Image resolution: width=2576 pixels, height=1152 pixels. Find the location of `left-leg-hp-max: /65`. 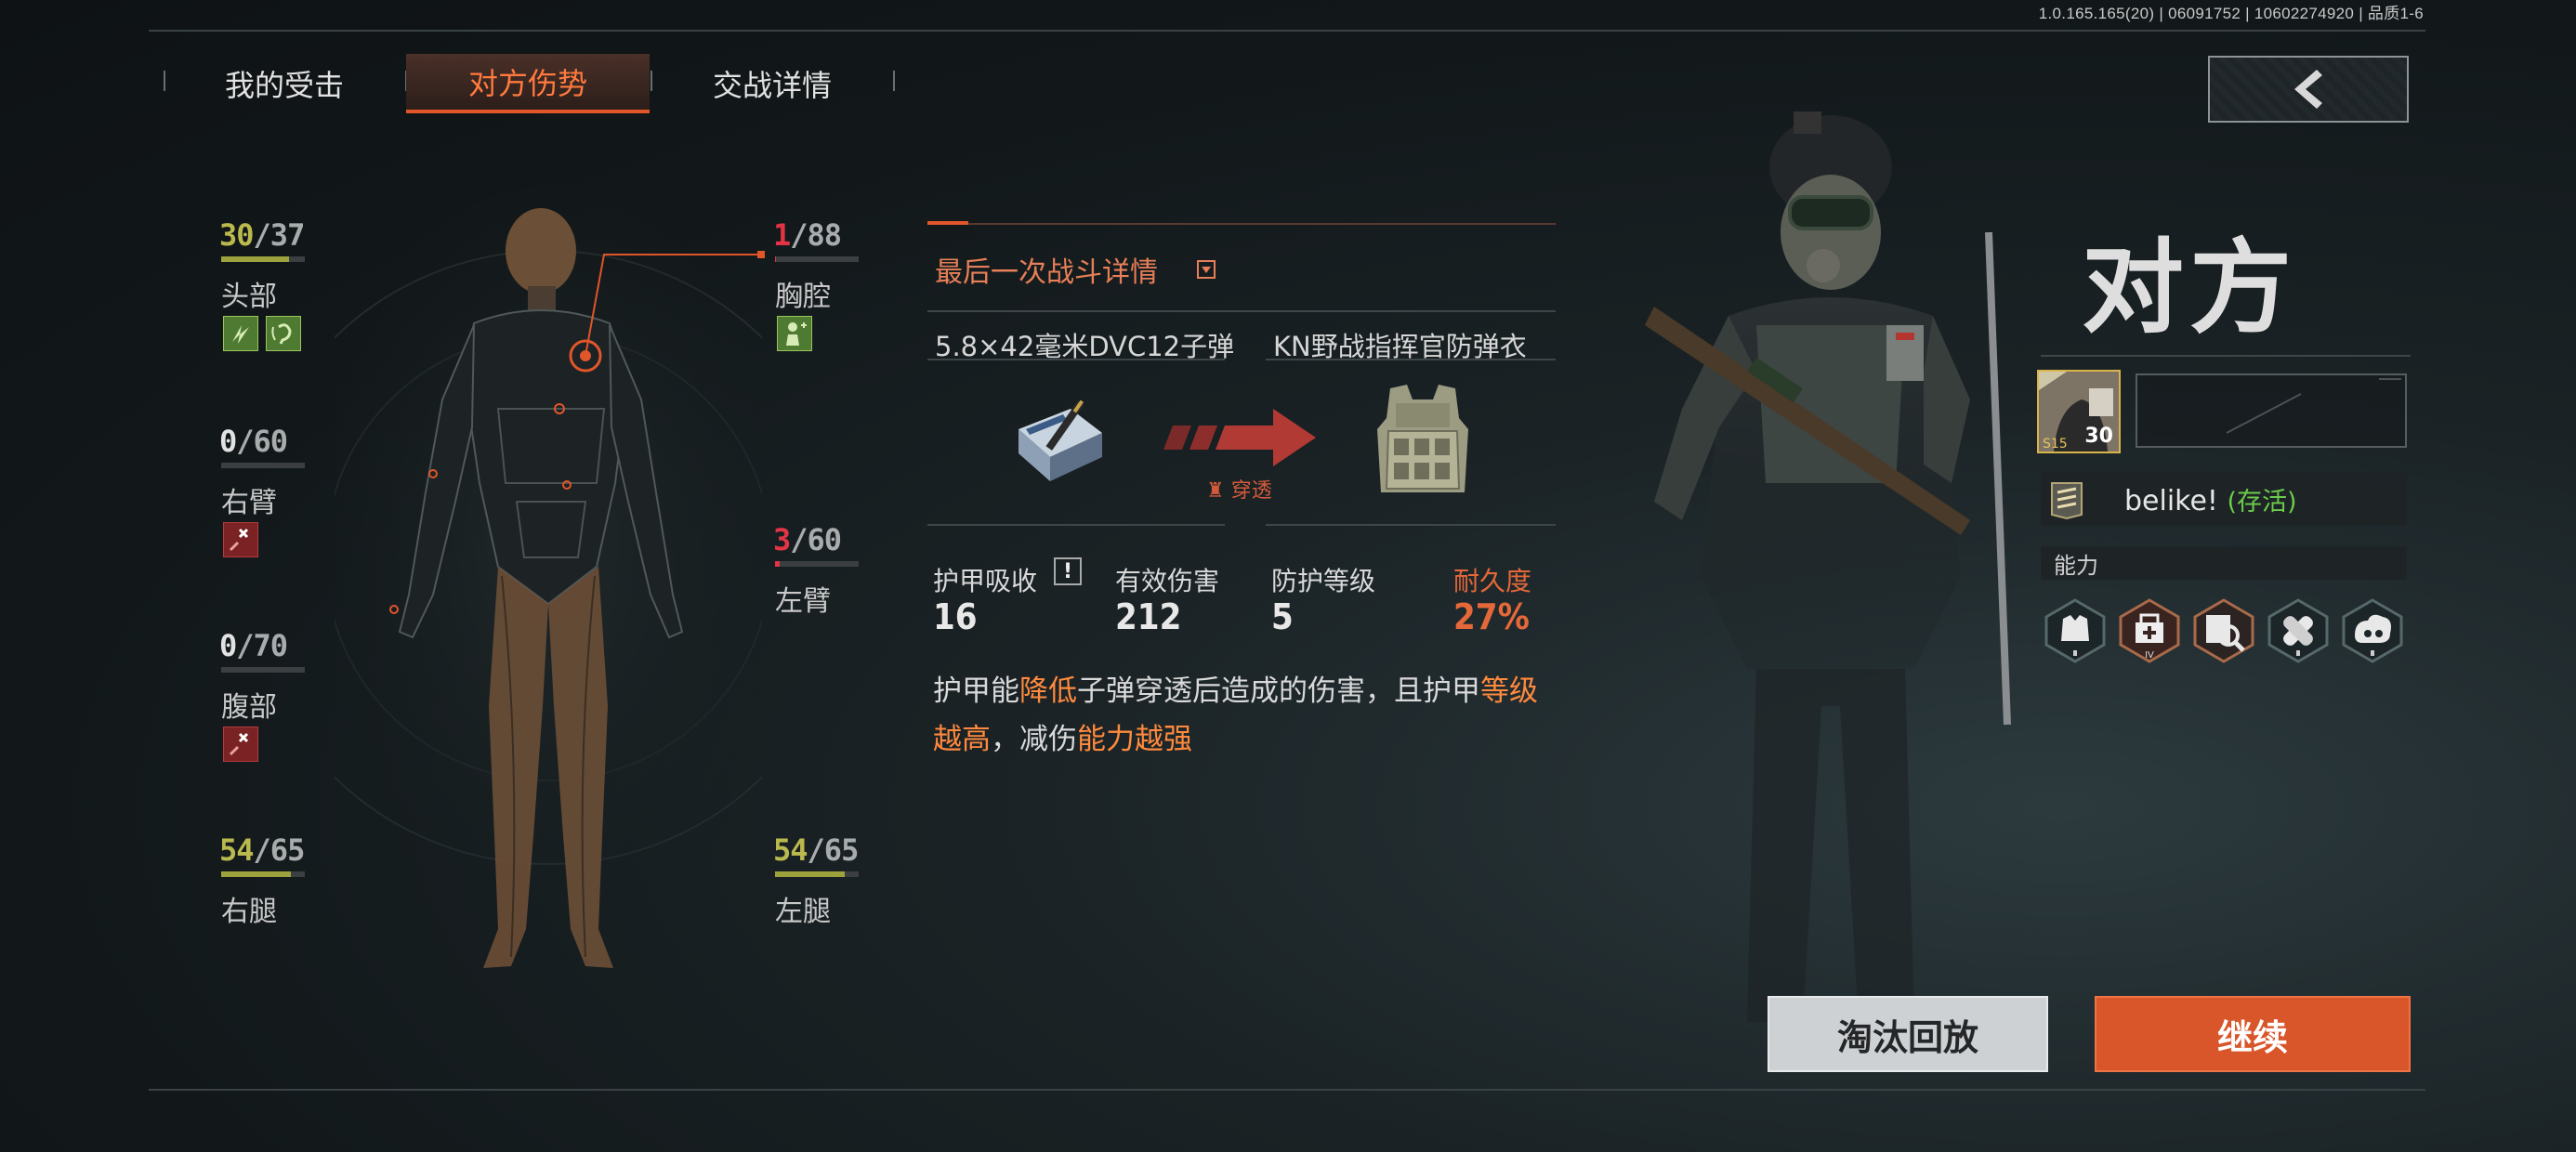

left-leg-hp-max: /65 is located at coordinates (833, 850).